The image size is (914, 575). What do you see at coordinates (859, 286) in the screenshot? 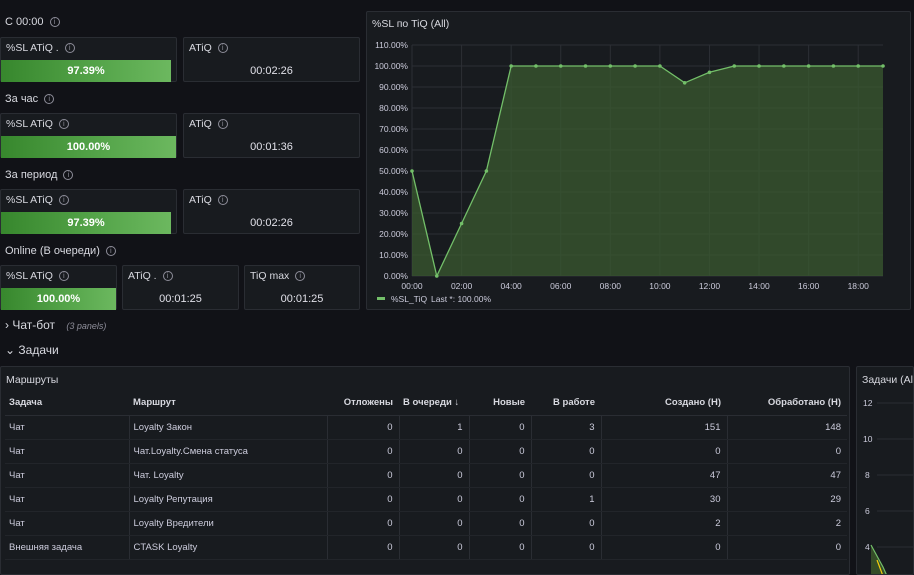
I see `x-tick-label: 18:00` at bounding box center [859, 286].